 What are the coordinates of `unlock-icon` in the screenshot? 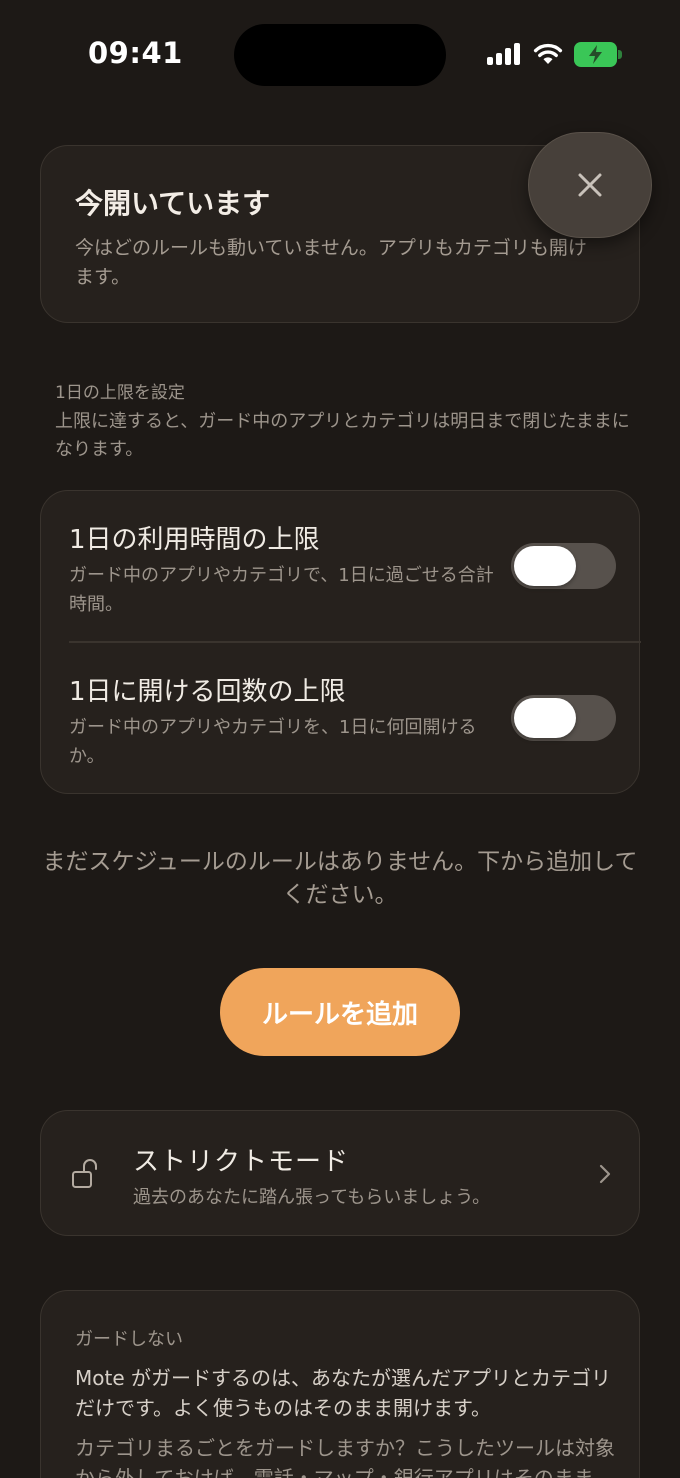 It's located at (84, 1173).